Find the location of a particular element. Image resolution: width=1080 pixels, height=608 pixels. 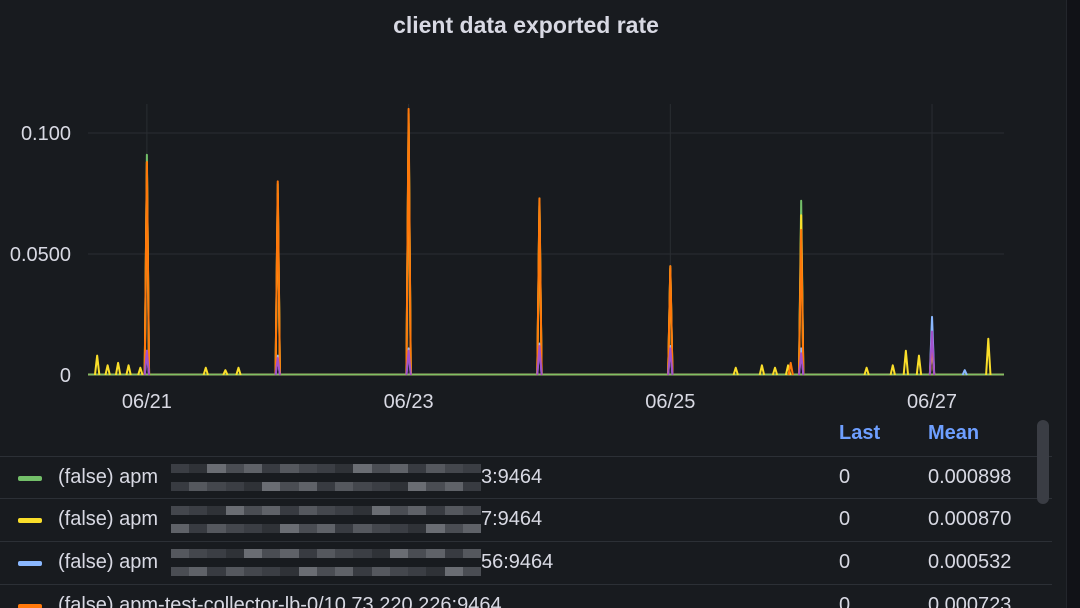

legend-row: (false) apm 3:9464 0 0.000898 is located at coordinates (526, 477).